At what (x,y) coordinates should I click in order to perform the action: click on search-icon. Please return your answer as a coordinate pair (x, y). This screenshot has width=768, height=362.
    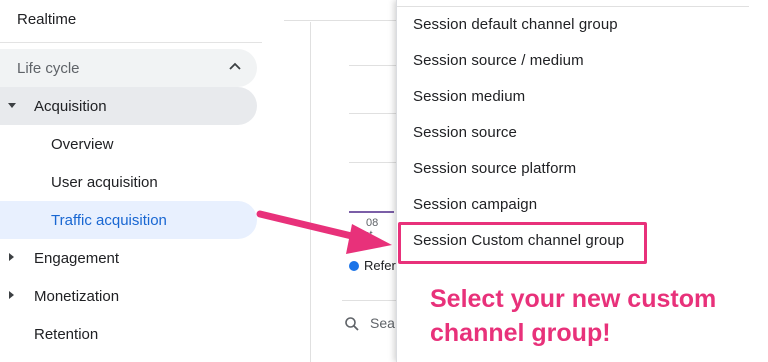
    Looking at the image, I should click on (352, 324).